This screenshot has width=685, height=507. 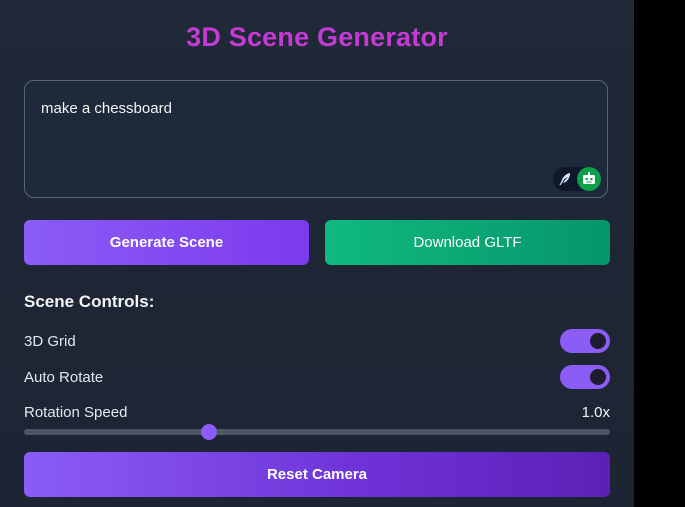 I want to click on bot-icon, so click(x=589, y=179).